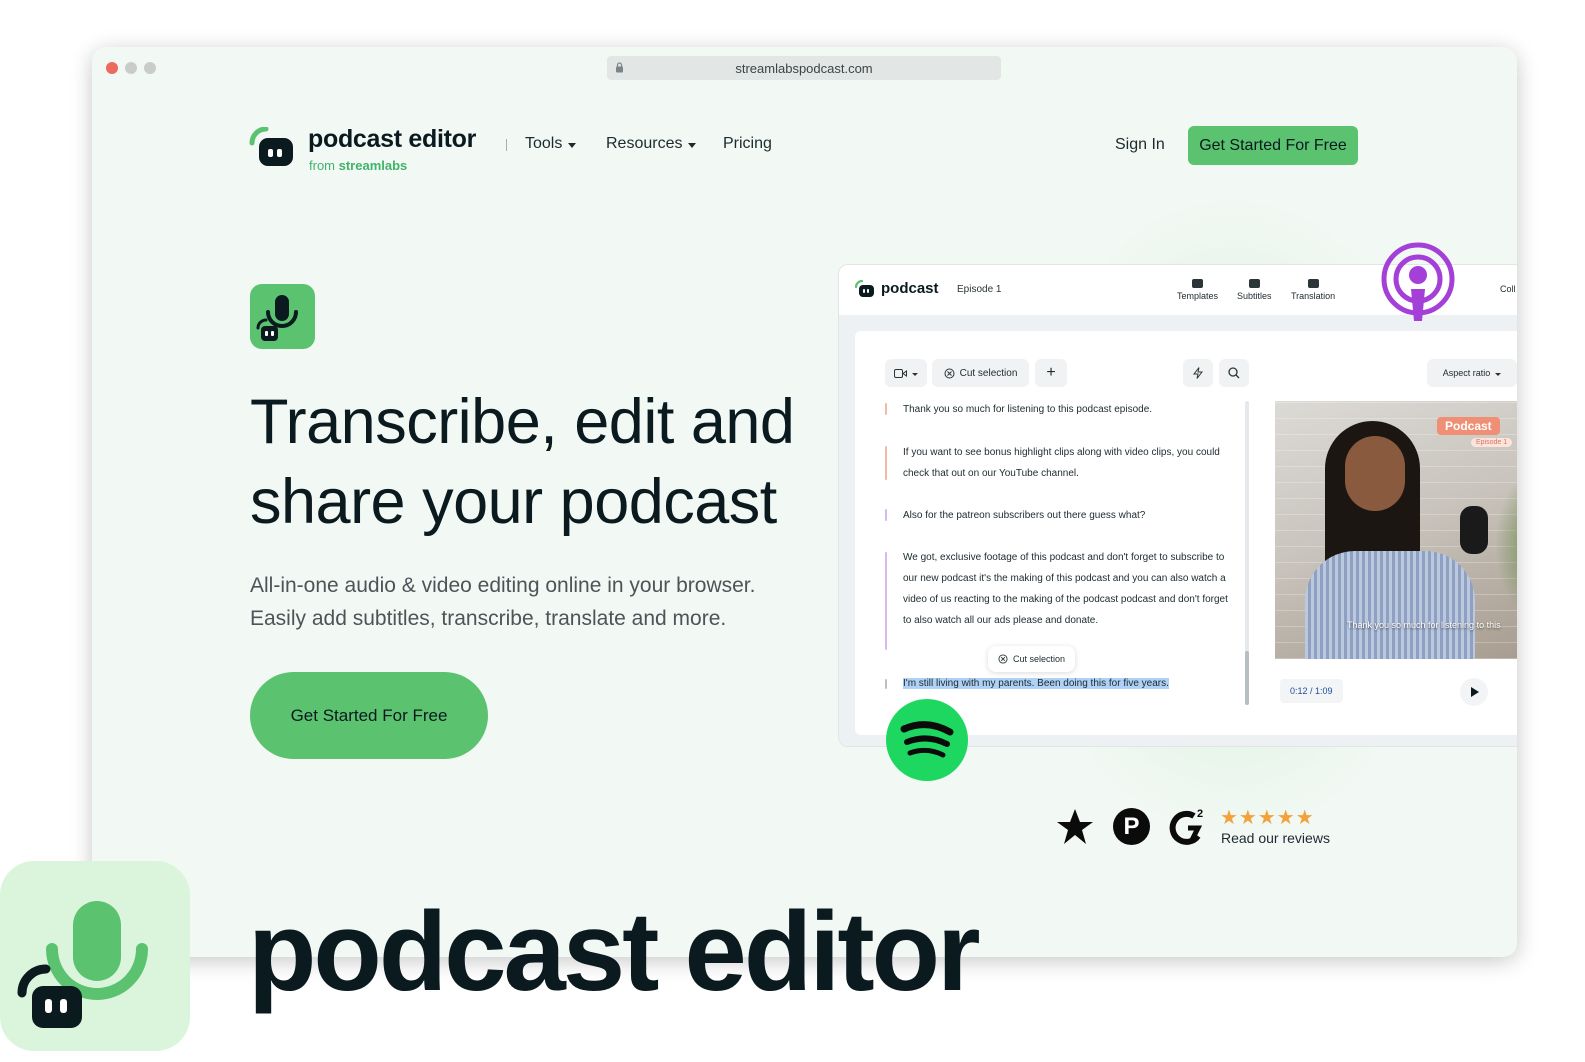 The image size is (1585, 1062). What do you see at coordinates (506, 145) in the screenshot?
I see `nav-divider` at bounding box center [506, 145].